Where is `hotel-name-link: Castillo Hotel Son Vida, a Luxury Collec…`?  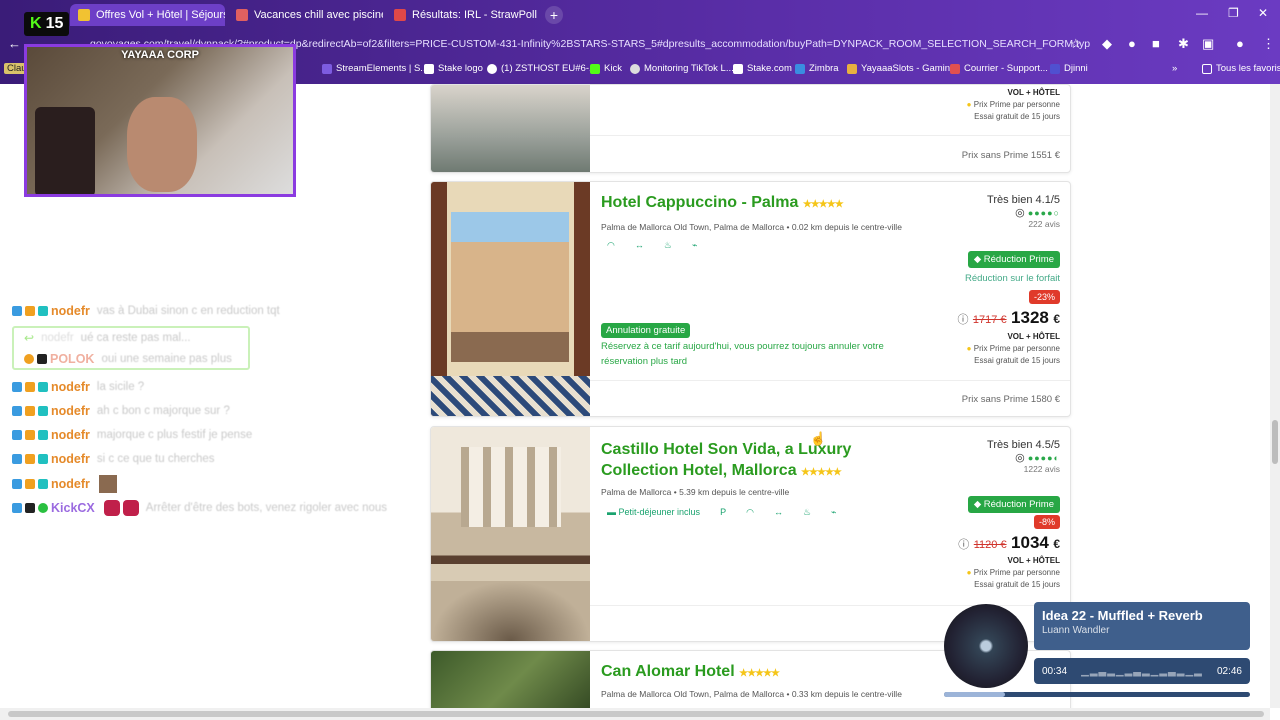 hotel-name-link: Castillo Hotel Son Vida, a Luxury Collec… is located at coordinates (736, 461).